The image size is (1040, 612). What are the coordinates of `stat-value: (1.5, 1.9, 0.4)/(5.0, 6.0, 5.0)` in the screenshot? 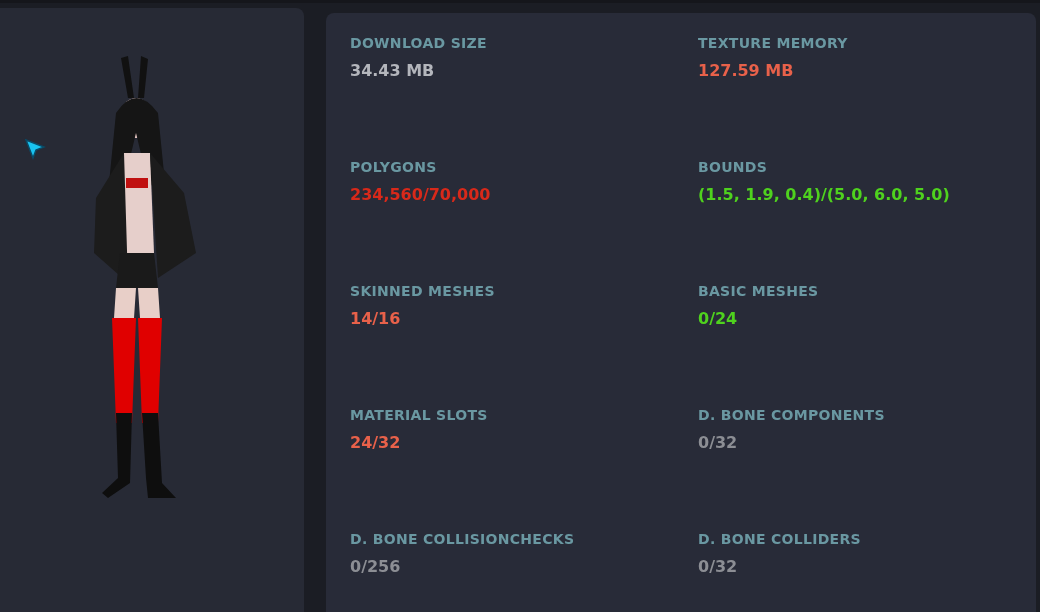 It's located at (824, 194).